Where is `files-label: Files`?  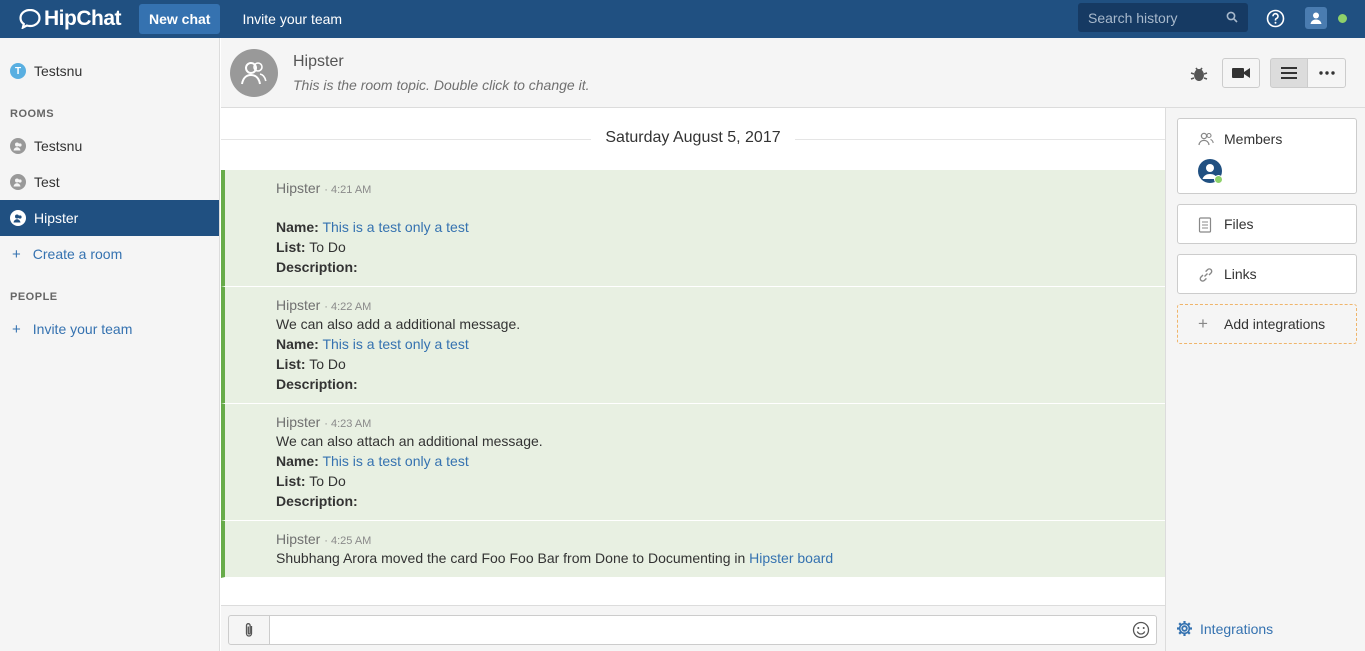
files-label: Files is located at coordinates (1239, 224).